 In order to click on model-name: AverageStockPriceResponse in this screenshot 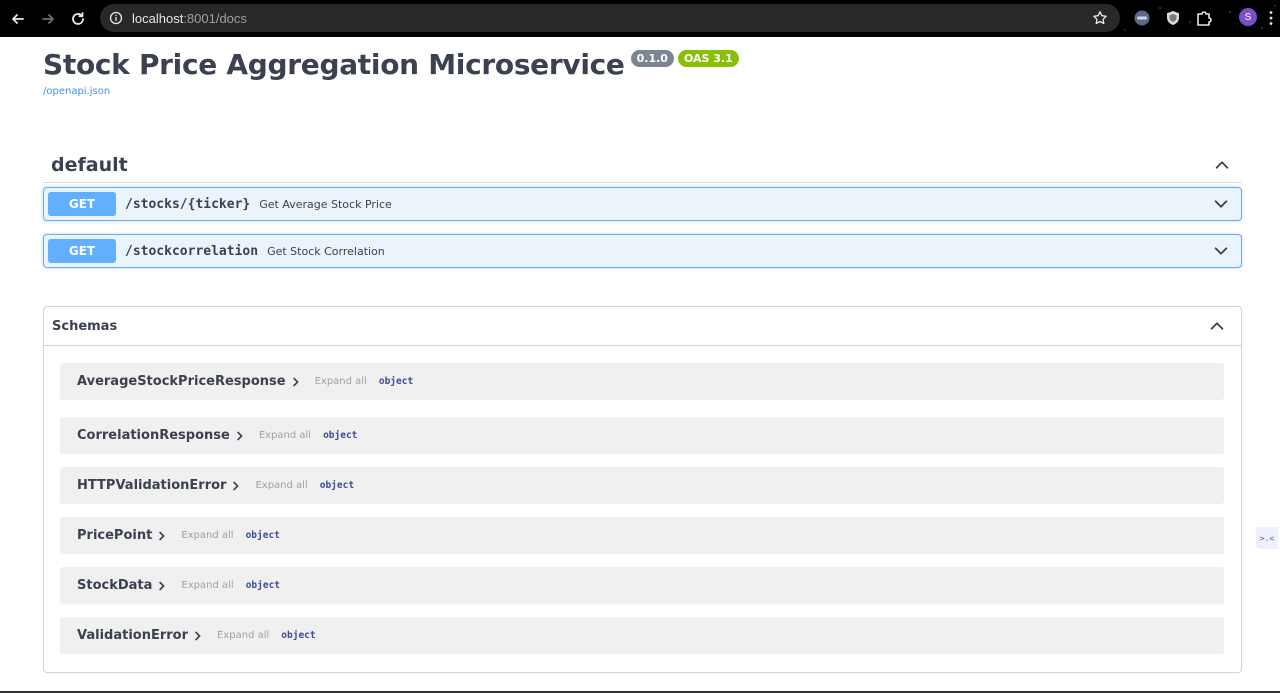, I will do `click(181, 381)`.